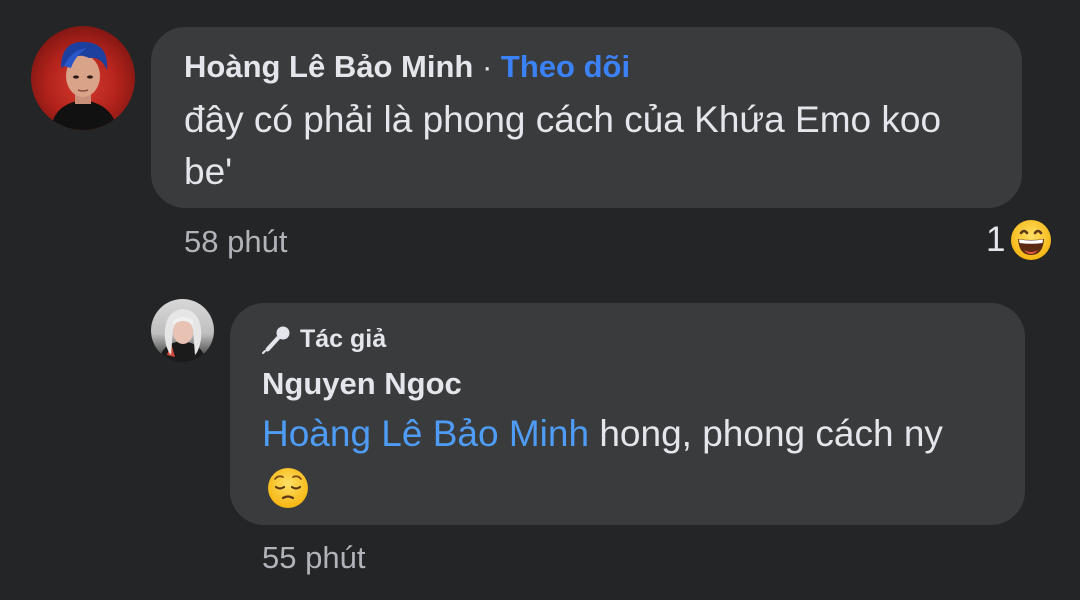 The width and height of the screenshot is (1080, 600). Describe the element at coordinates (343, 338) in the screenshot. I see `author-badge-label: Tác giả` at that location.